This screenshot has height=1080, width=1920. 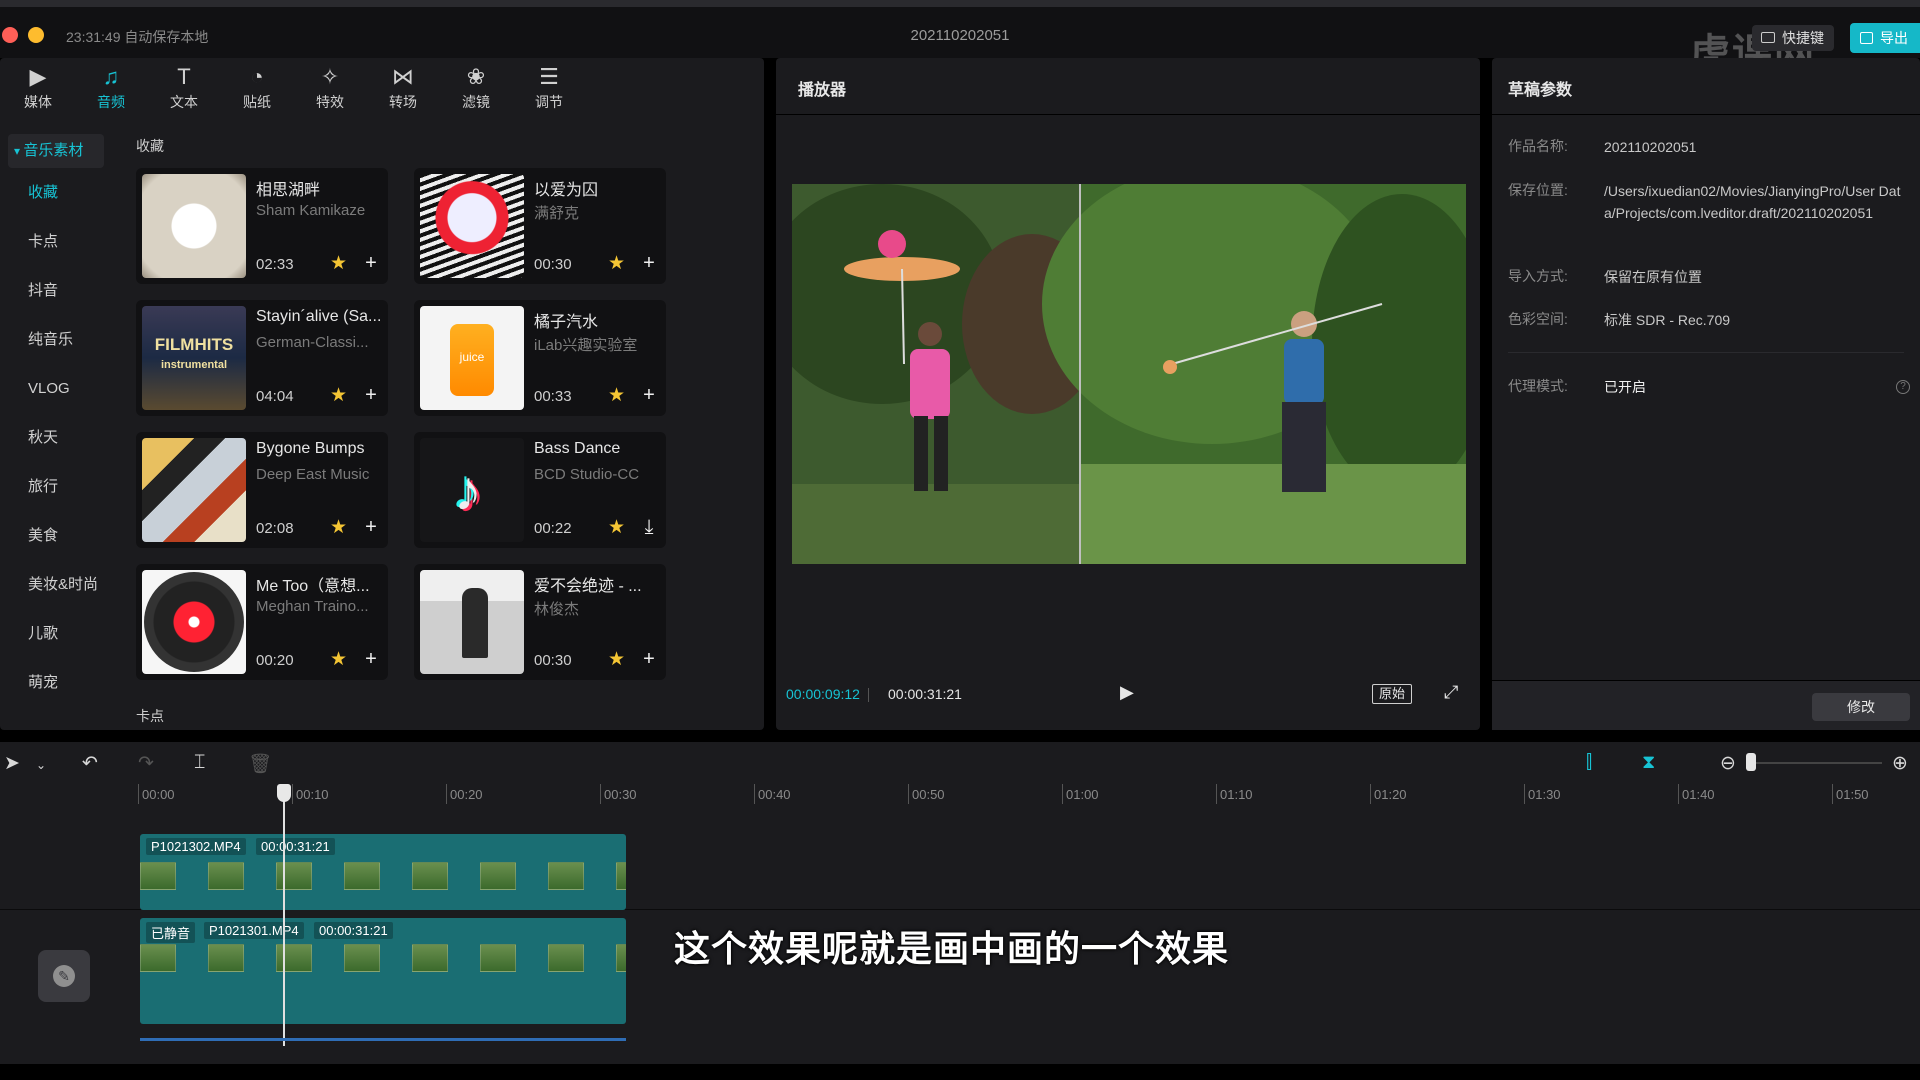 I want to click on play-icon: ▶, so click(x=1127, y=692).